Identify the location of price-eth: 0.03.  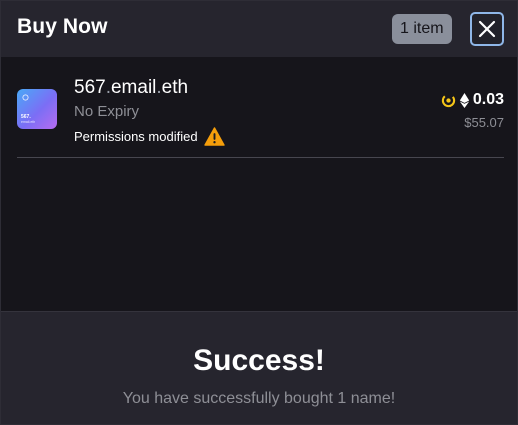
(488, 99).